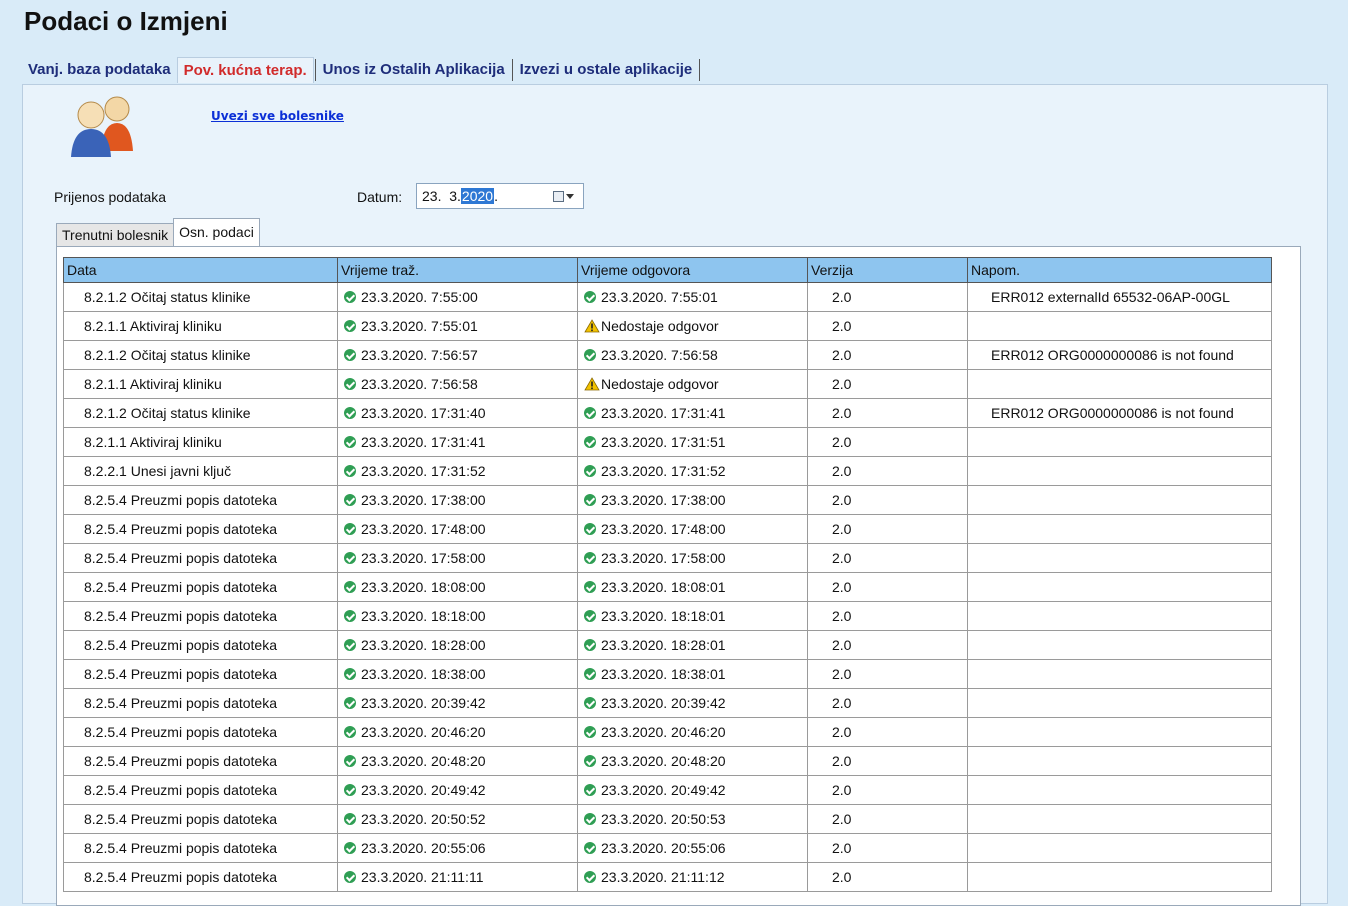  I want to click on cell-response-time: Nedostaje odgovor, so click(692, 384).